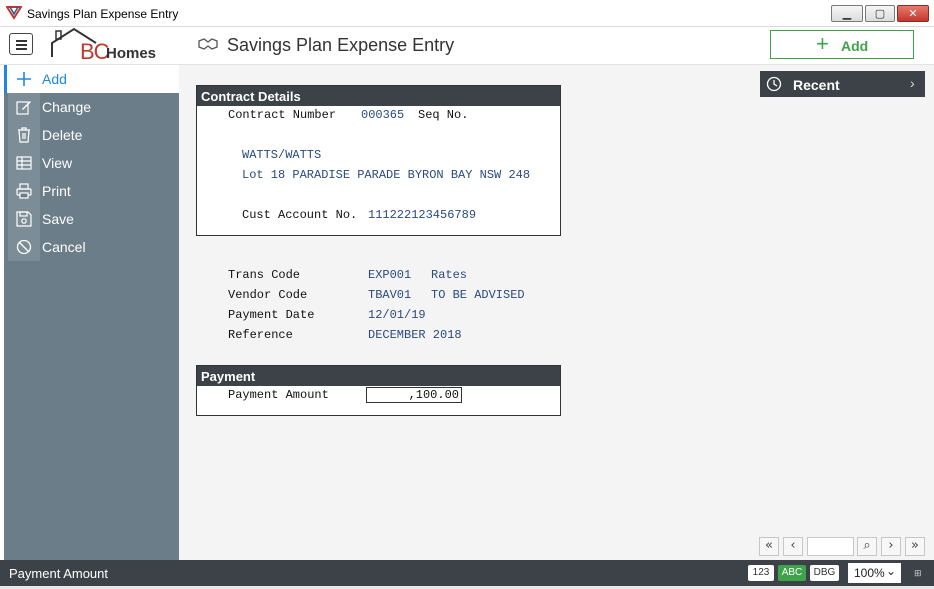 This screenshot has width=934, height=589. Describe the element at coordinates (58, 219) in the screenshot. I see `sidebar-item-label: Save` at that location.